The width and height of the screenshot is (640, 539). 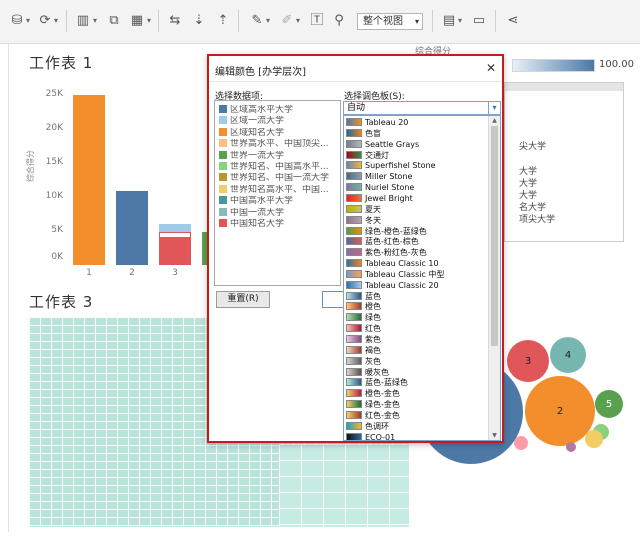 What do you see at coordinates (279, 121) in the screenshot?
I see `data-item-row: 区域一流大学` at bounding box center [279, 121].